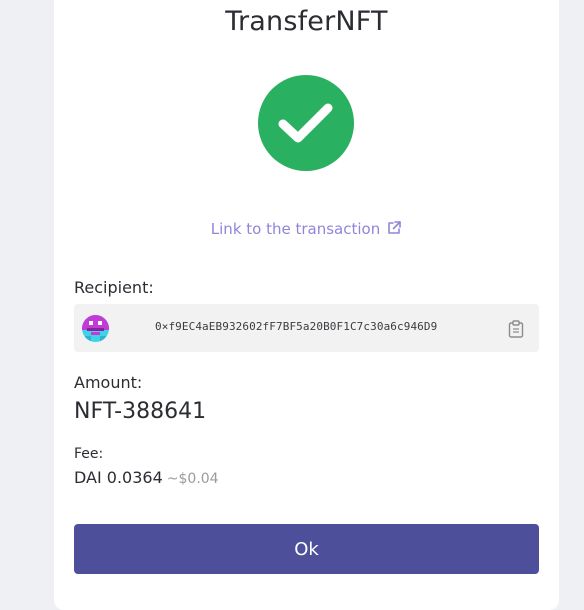 Image resolution: width=584 pixels, height=610 pixels. What do you see at coordinates (295, 229) in the screenshot?
I see `transaction-link-label: Link to the transaction` at bounding box center [295, 229].